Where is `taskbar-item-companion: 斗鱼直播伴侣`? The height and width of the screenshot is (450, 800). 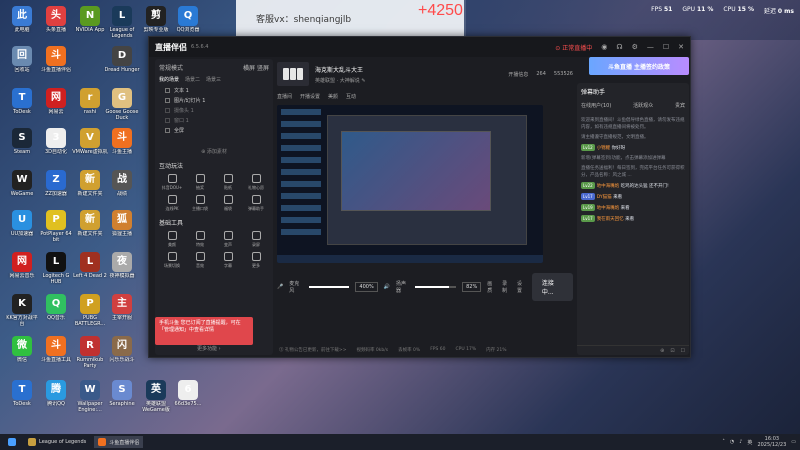 taskbar-item-companion: 斗鱼直播伴侣 is located at coordinates (119, 442).